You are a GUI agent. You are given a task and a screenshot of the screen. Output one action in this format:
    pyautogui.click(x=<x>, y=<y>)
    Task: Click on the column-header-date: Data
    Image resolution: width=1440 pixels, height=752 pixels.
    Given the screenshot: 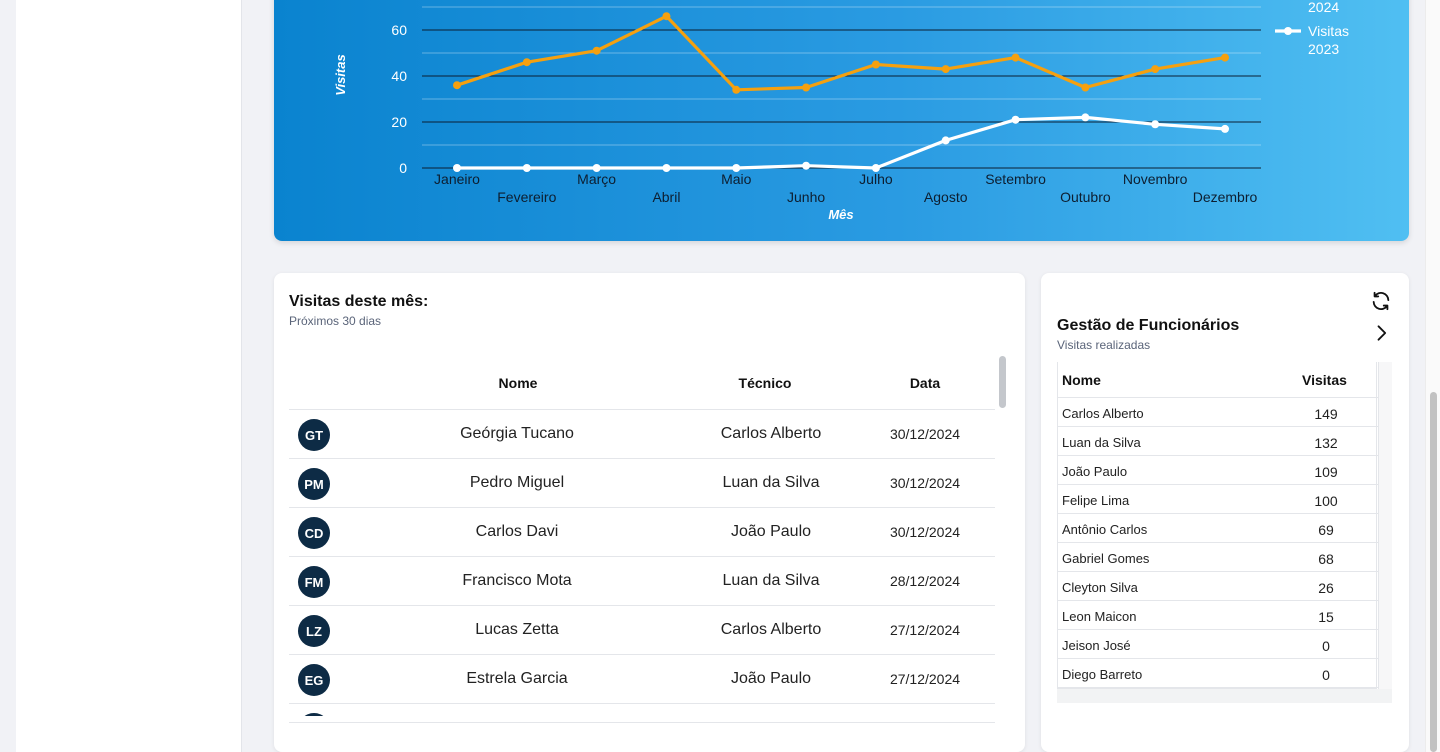 What is the action you would take?
    pyautogui.click(x=925, y=383)
    